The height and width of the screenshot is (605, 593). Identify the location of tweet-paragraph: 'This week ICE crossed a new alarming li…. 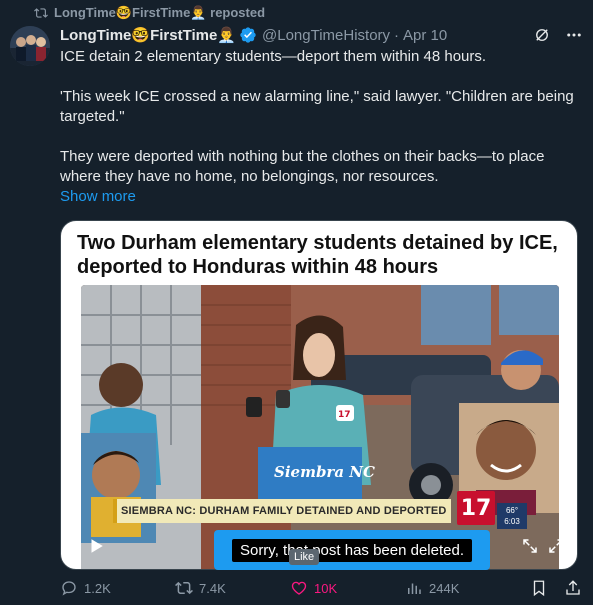
(317, 106).